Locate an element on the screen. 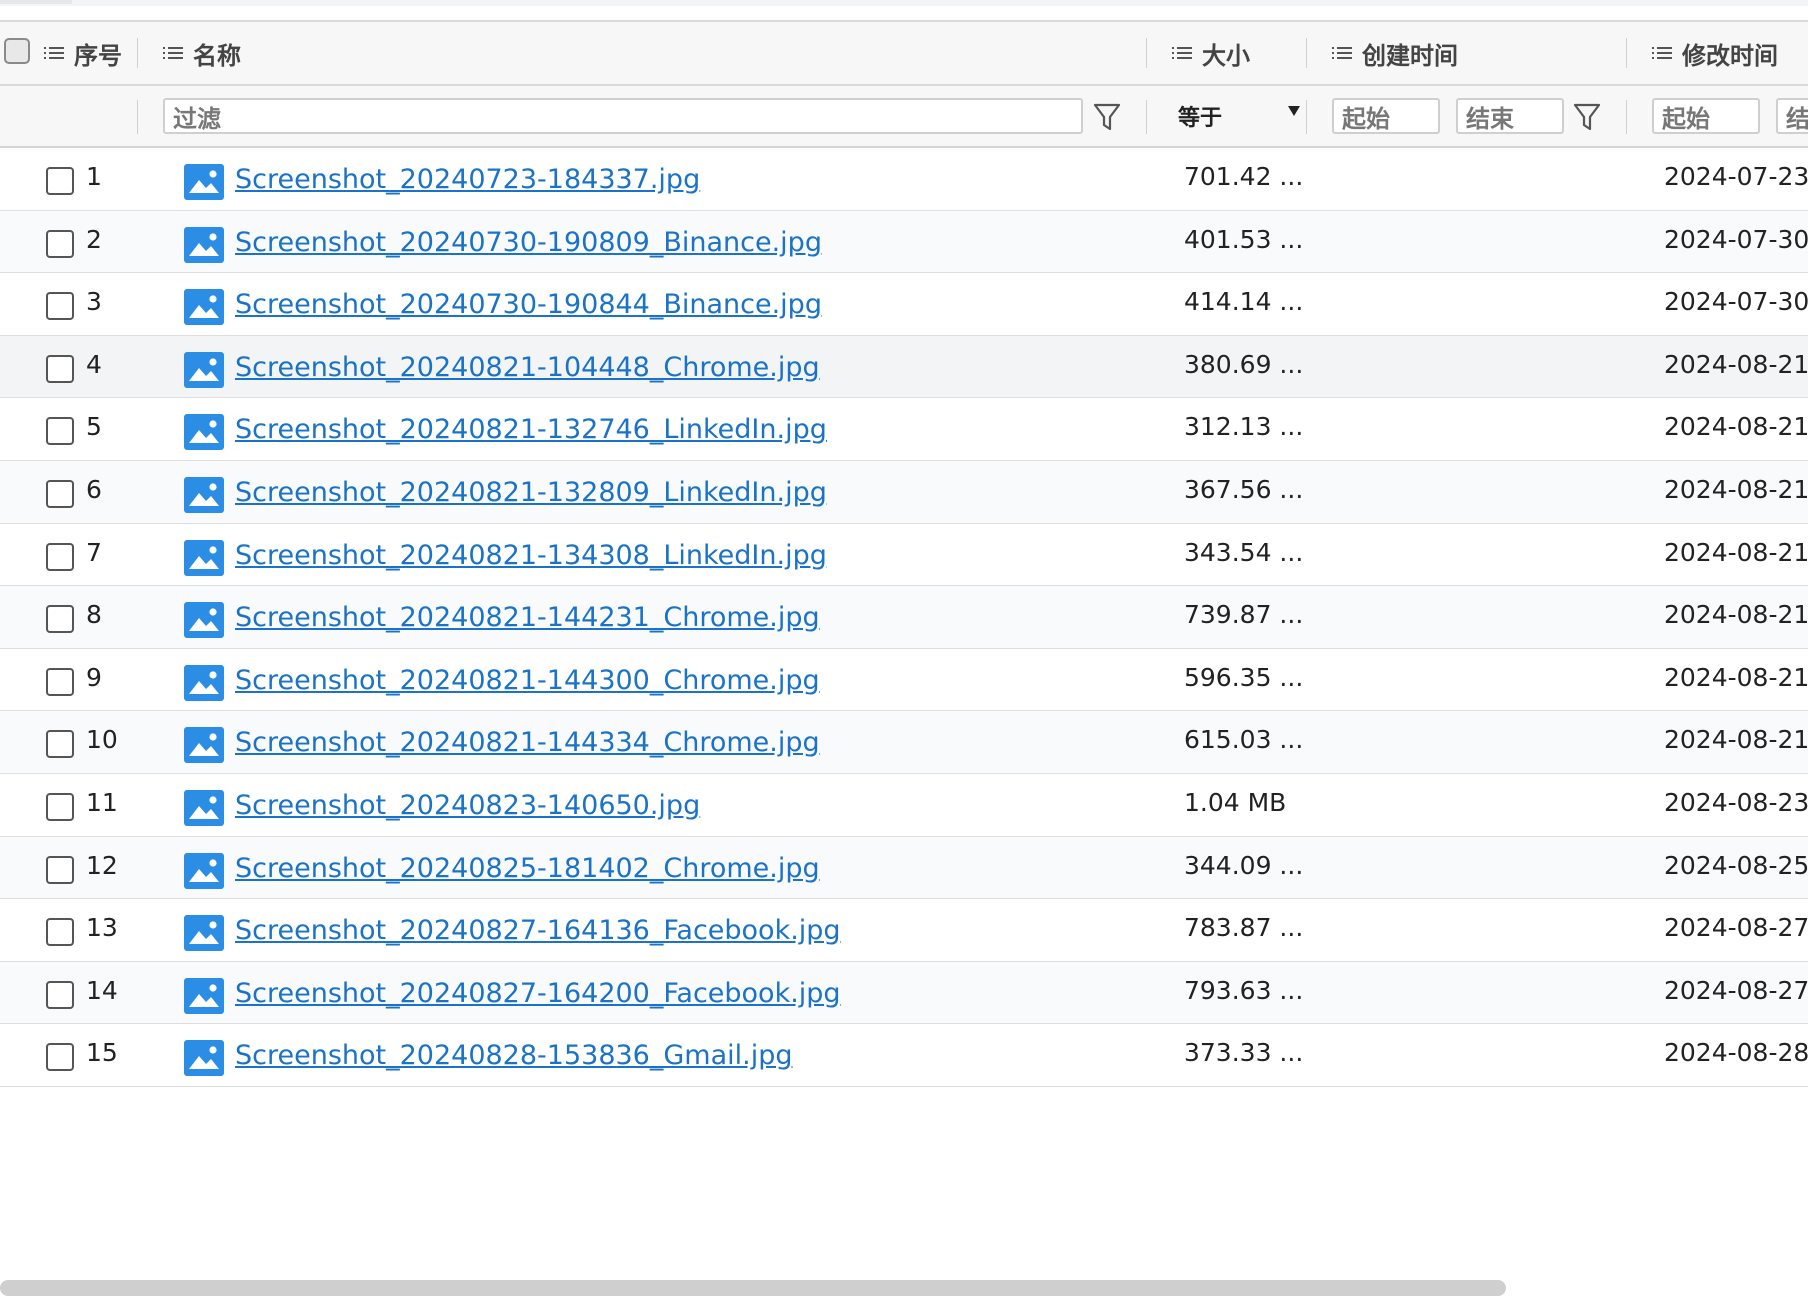  modified-date: 2024-08-23 is located at coordinates (1736, 802).